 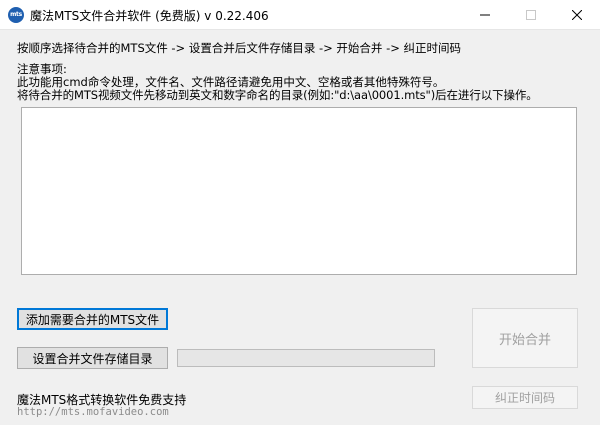 I want to click on minimize-button, so click(x=485, y=15).